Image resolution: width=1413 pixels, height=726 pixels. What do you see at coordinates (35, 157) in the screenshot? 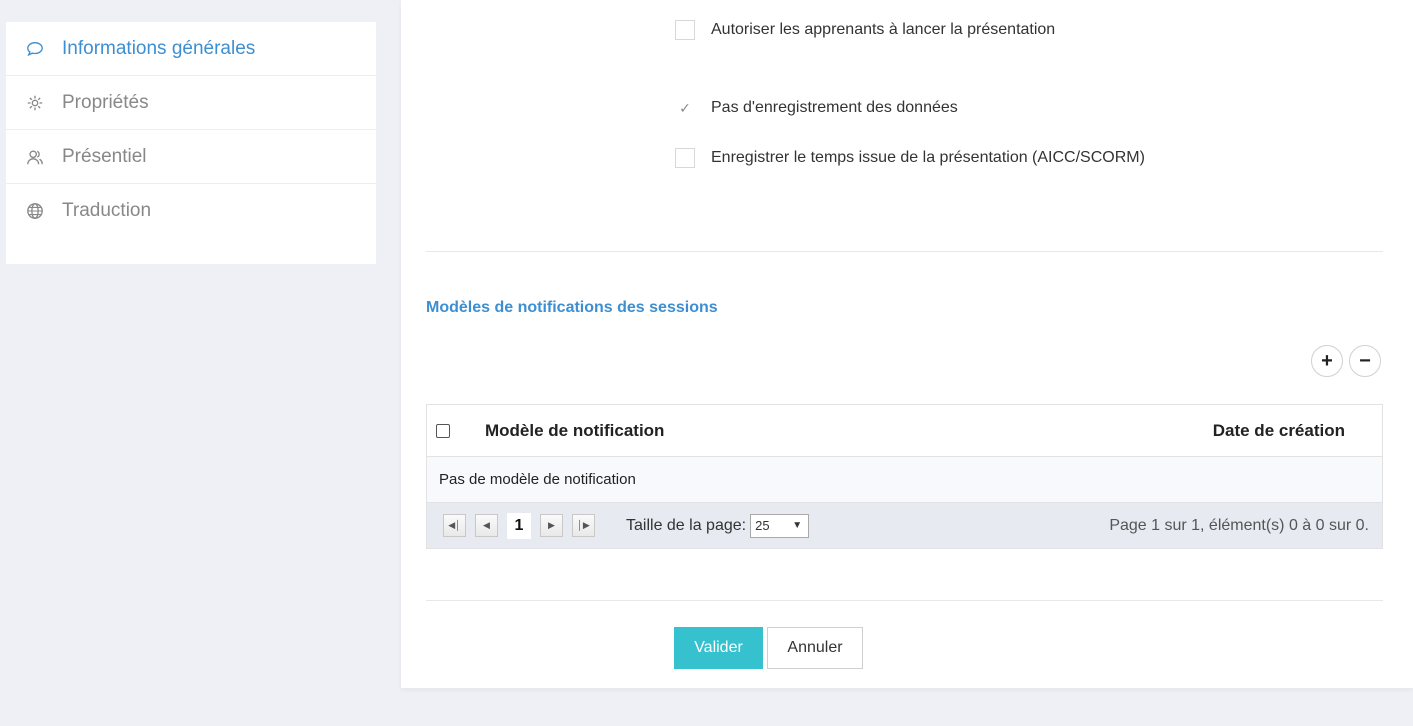
I see `users-icon` at bounding box center [35, 157].